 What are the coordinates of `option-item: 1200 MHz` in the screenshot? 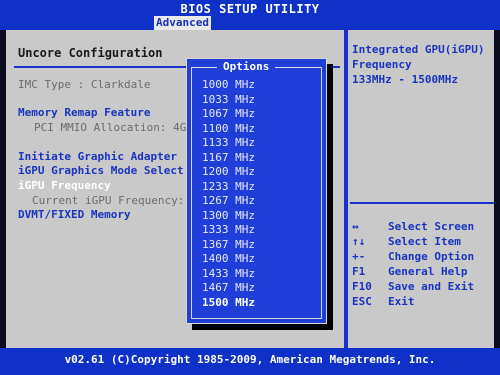 It's located at (228, 171).